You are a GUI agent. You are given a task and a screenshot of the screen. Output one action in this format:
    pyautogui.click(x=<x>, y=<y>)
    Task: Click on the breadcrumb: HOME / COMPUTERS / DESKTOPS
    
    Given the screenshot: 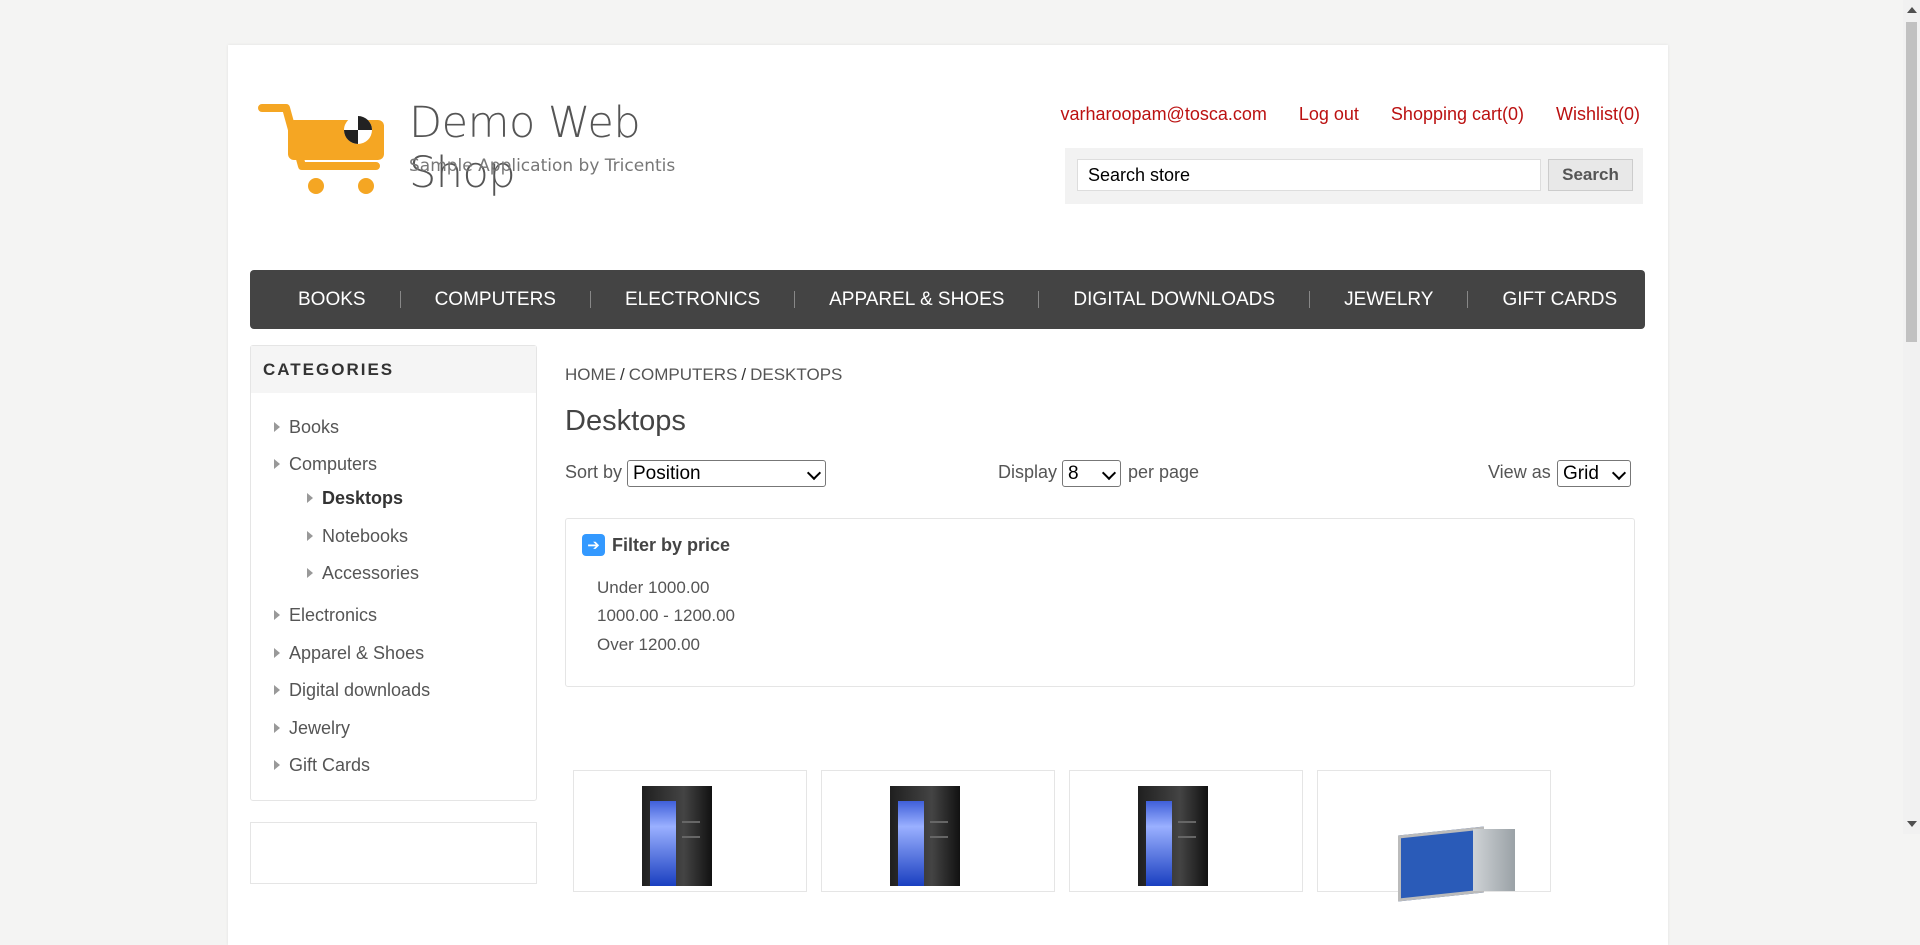 What is the action you would take?
    pyautogui.click(x=703, y=375)
    